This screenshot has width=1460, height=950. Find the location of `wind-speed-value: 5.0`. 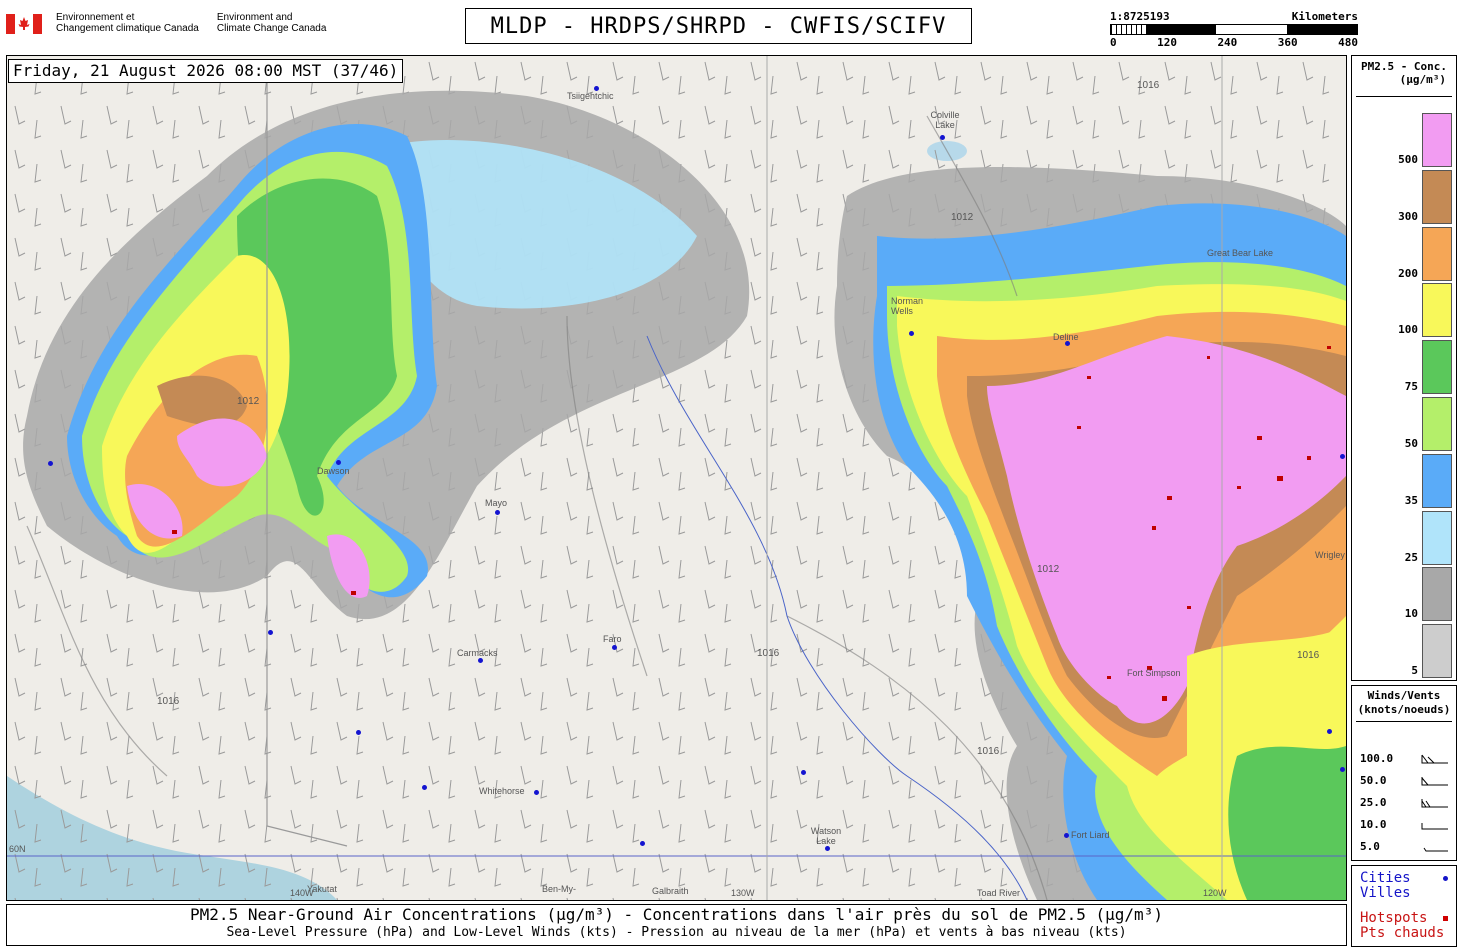

wind-speed-value: 5.0 is located at coordinates (1370, 846).